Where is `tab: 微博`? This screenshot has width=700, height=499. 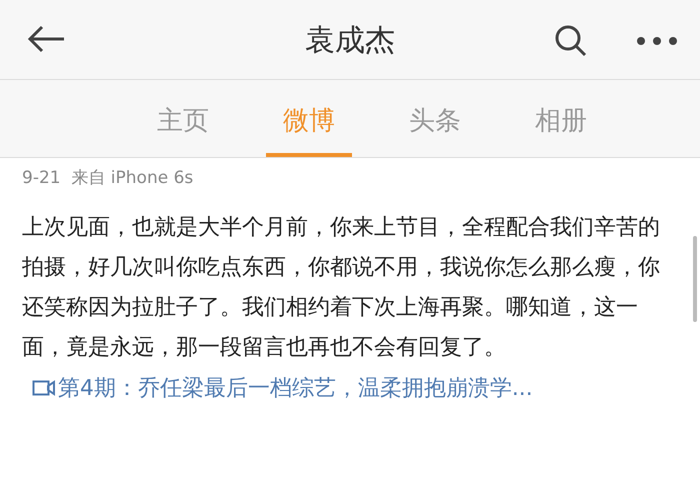 tab: 微博 is located at coordinates (309, 118).